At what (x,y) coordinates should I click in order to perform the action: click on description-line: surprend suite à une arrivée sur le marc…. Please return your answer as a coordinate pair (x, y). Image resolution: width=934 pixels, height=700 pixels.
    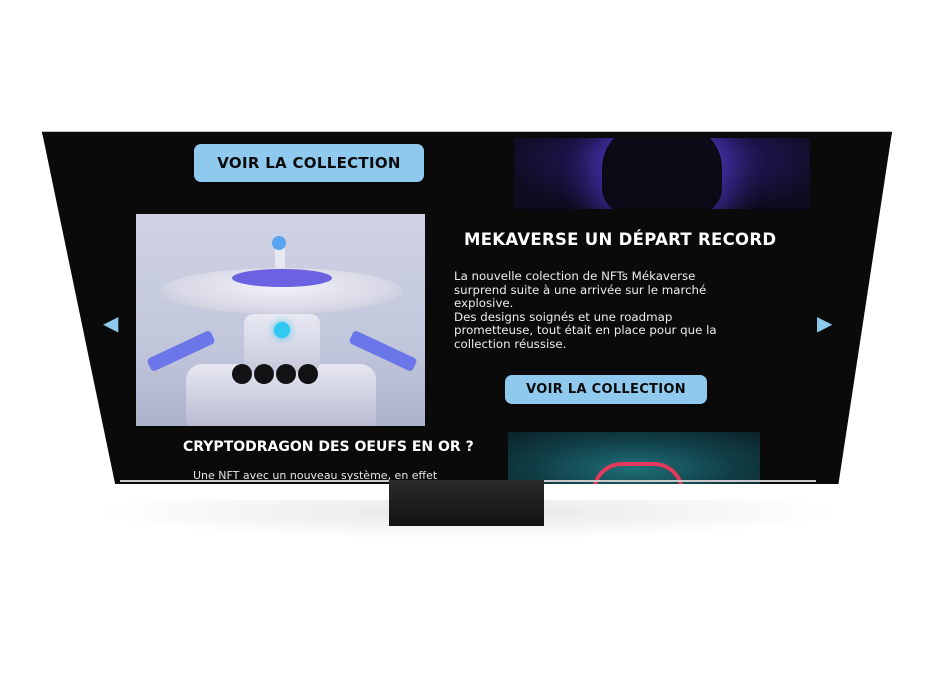
    Looking at the image, I should click on (580, 289).